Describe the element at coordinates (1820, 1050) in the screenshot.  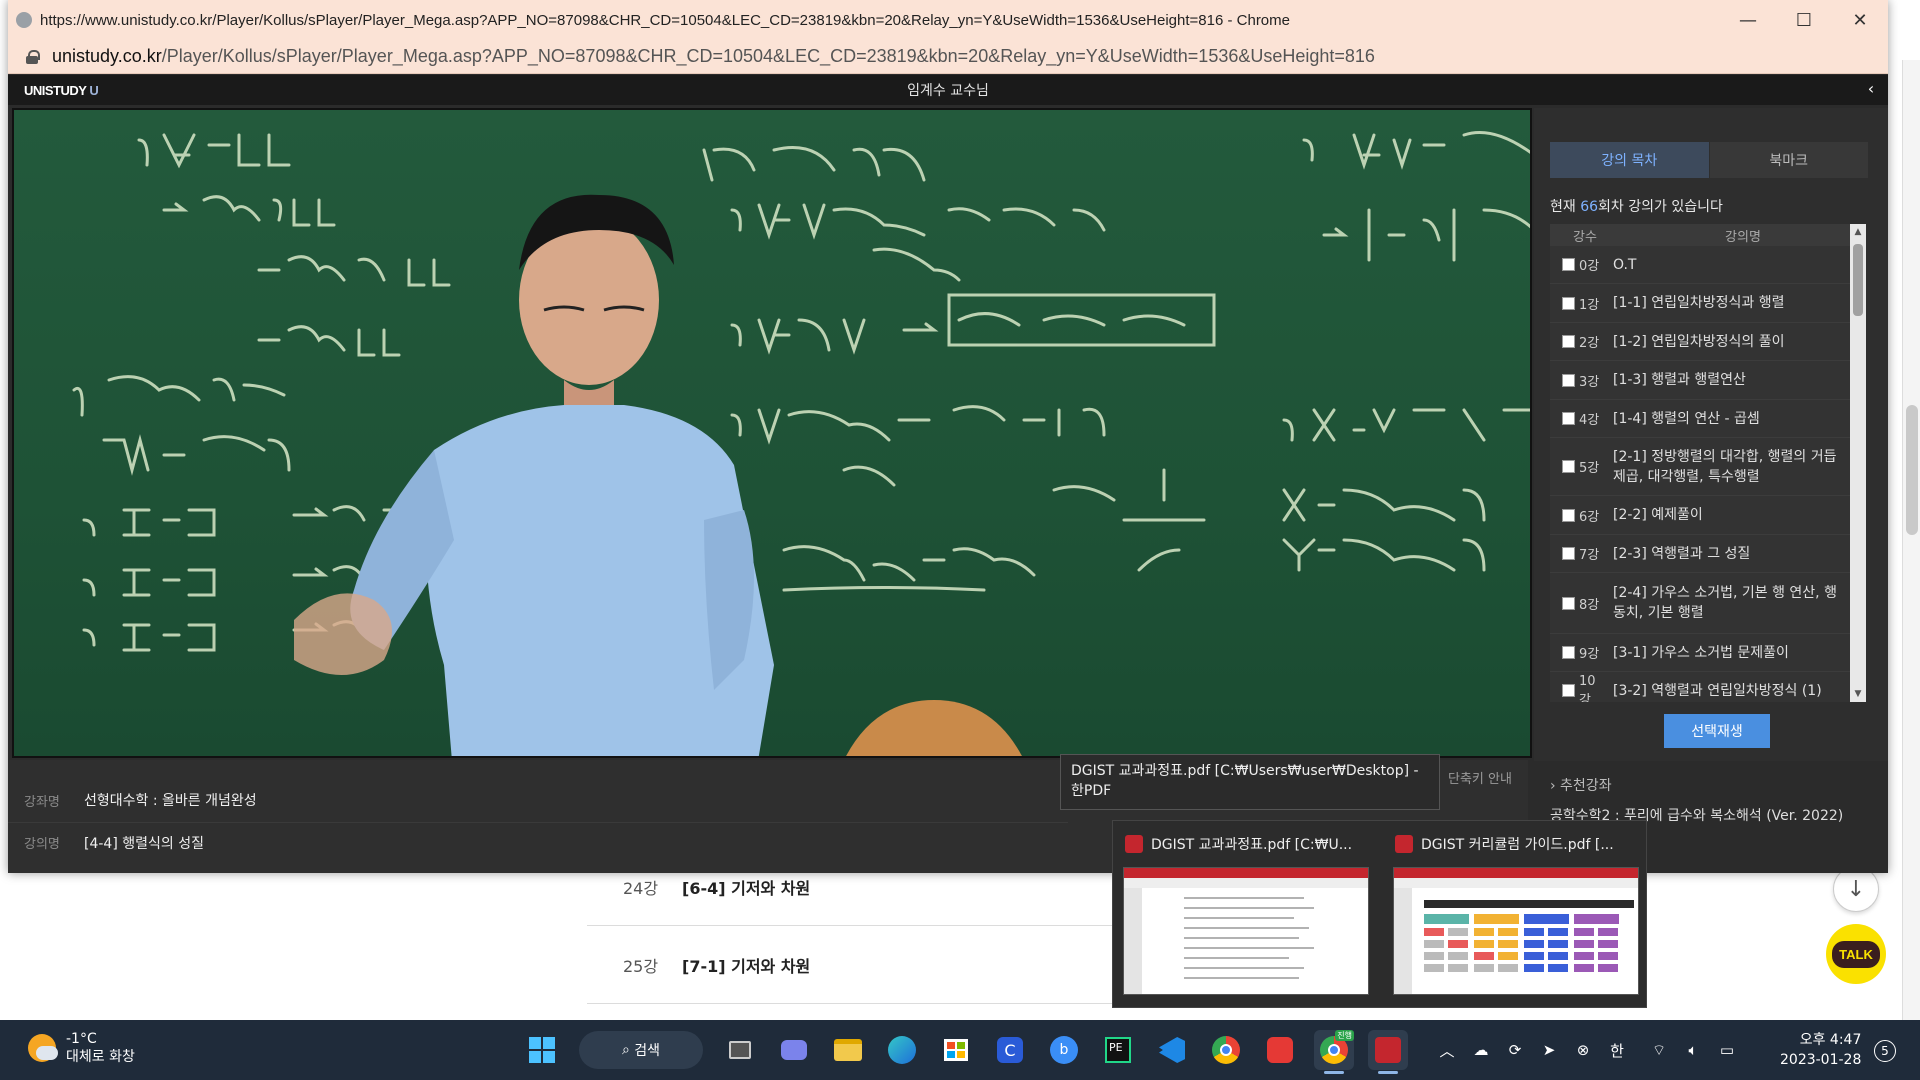
I see `system-clock: 오후 4:47 2023-01-28` at that location.